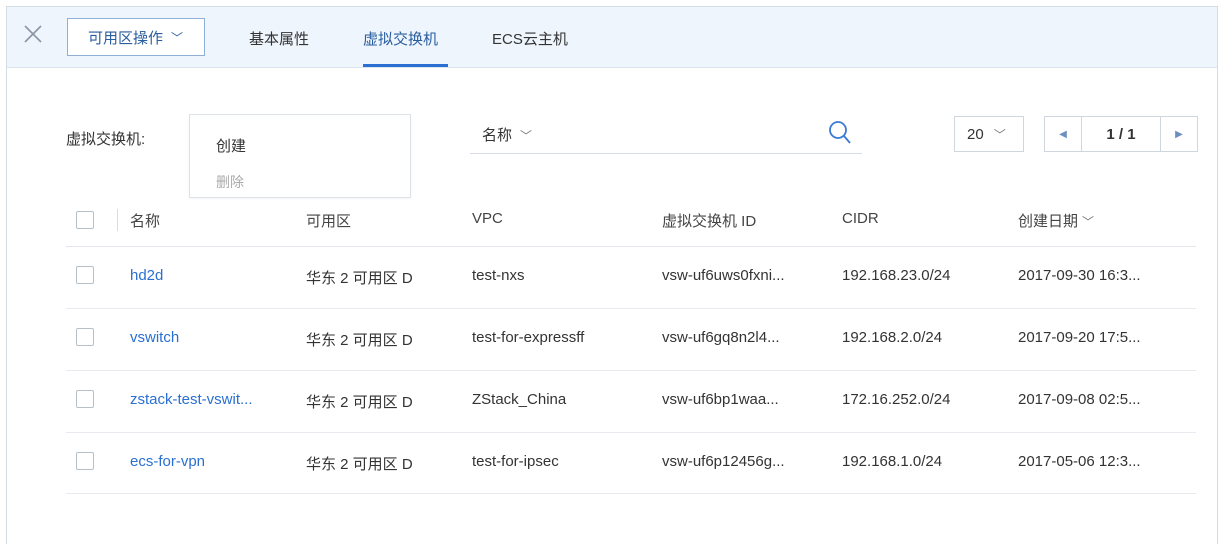 This screenshot has width=1224, height=544. I want to click on select-all-checkbox, so click(85, 220).